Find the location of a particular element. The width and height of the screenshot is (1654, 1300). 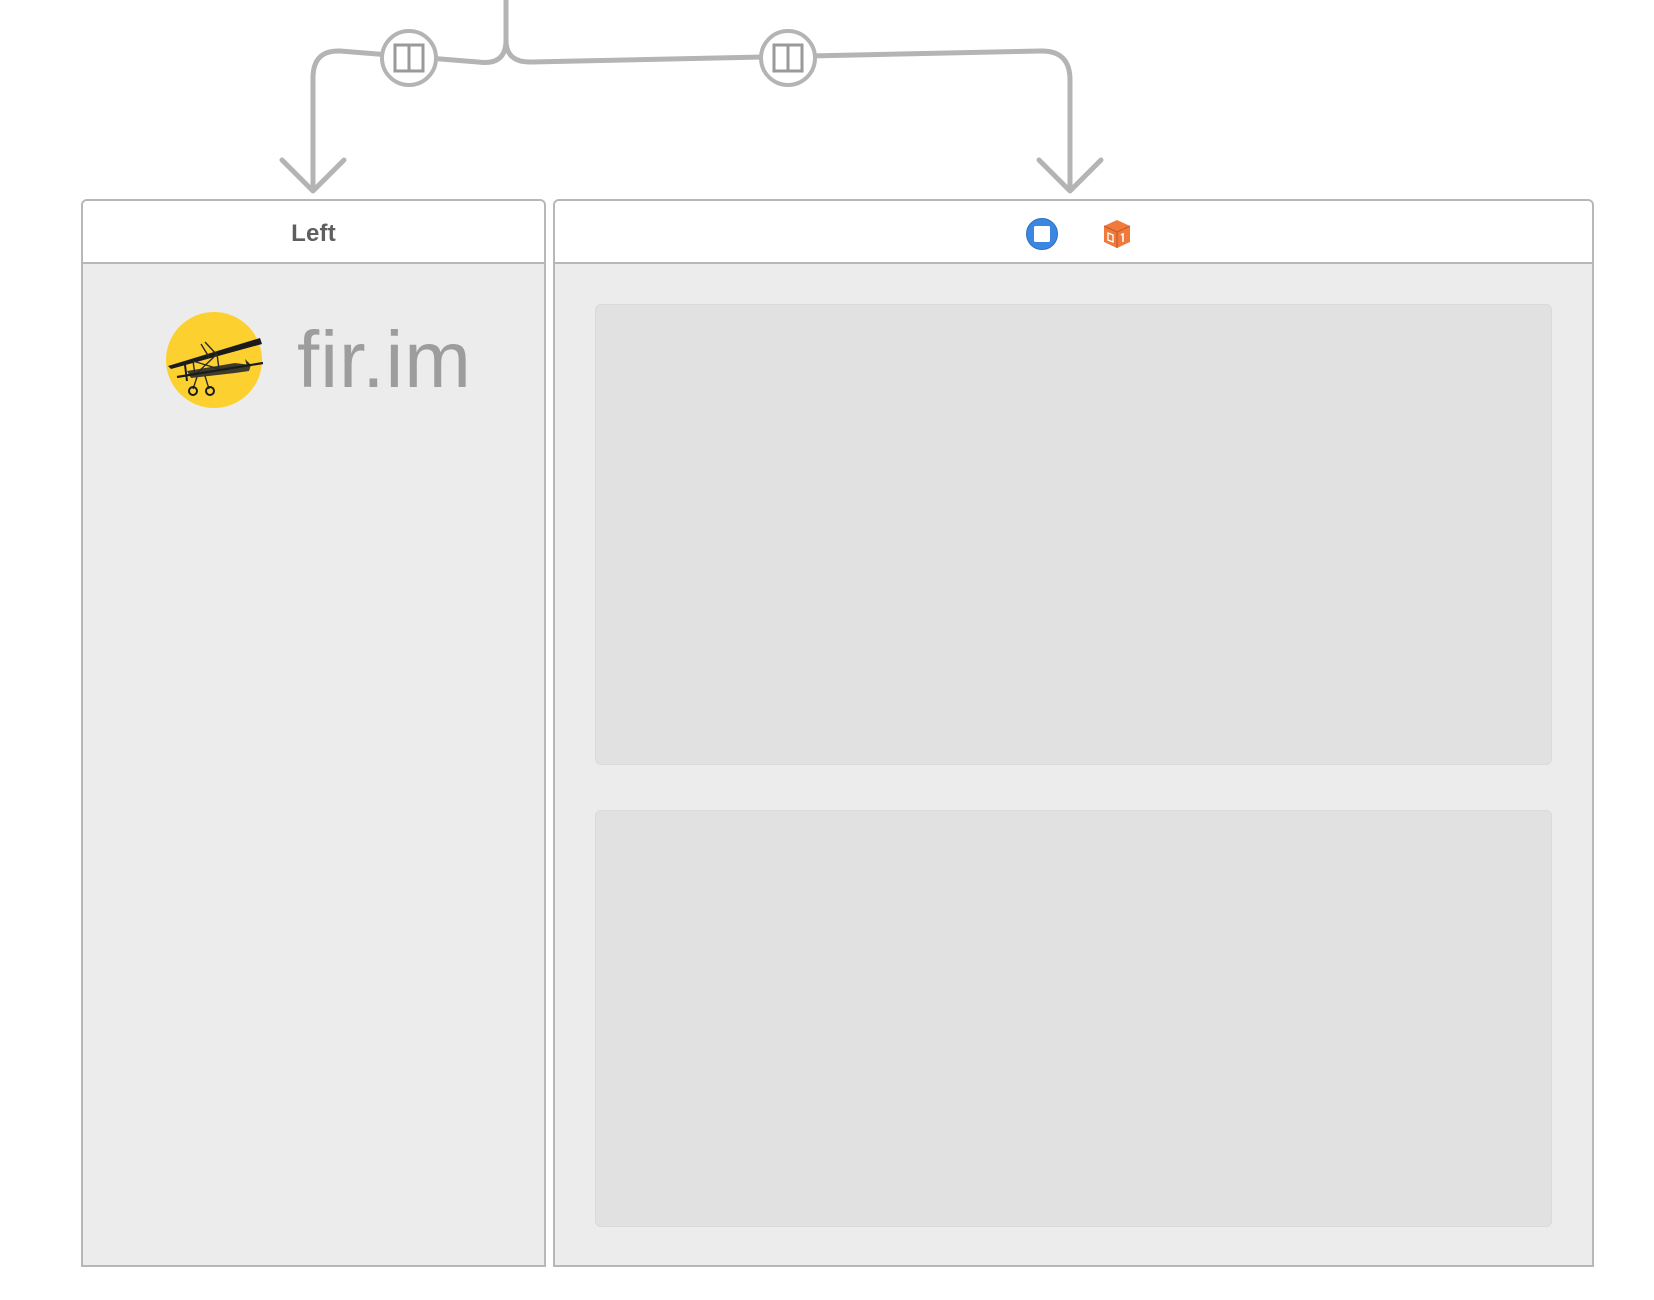

view-controller-icon is located at coordinates (1042, 234).